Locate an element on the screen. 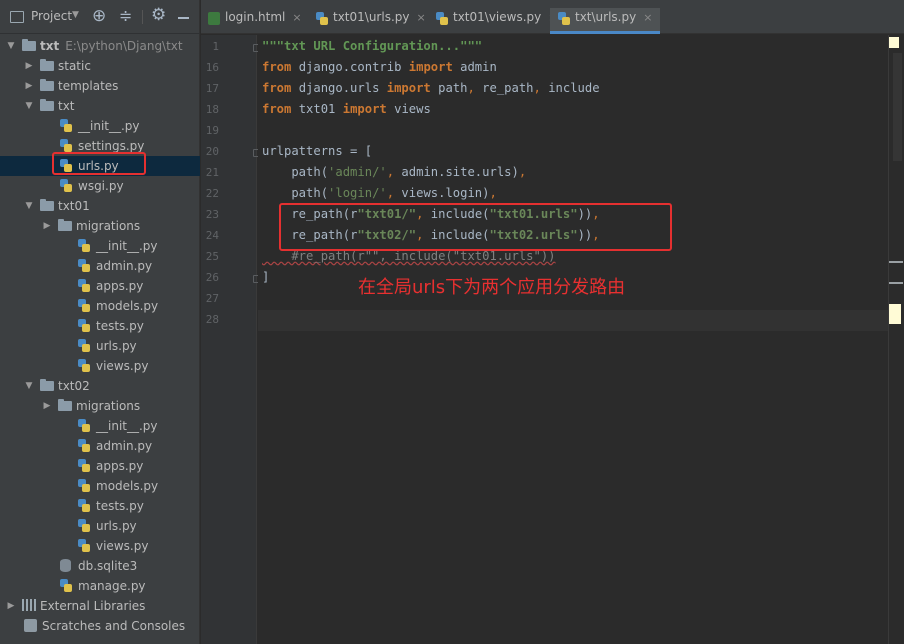  tree-item: manage.py is located at coordinates (100, 586).